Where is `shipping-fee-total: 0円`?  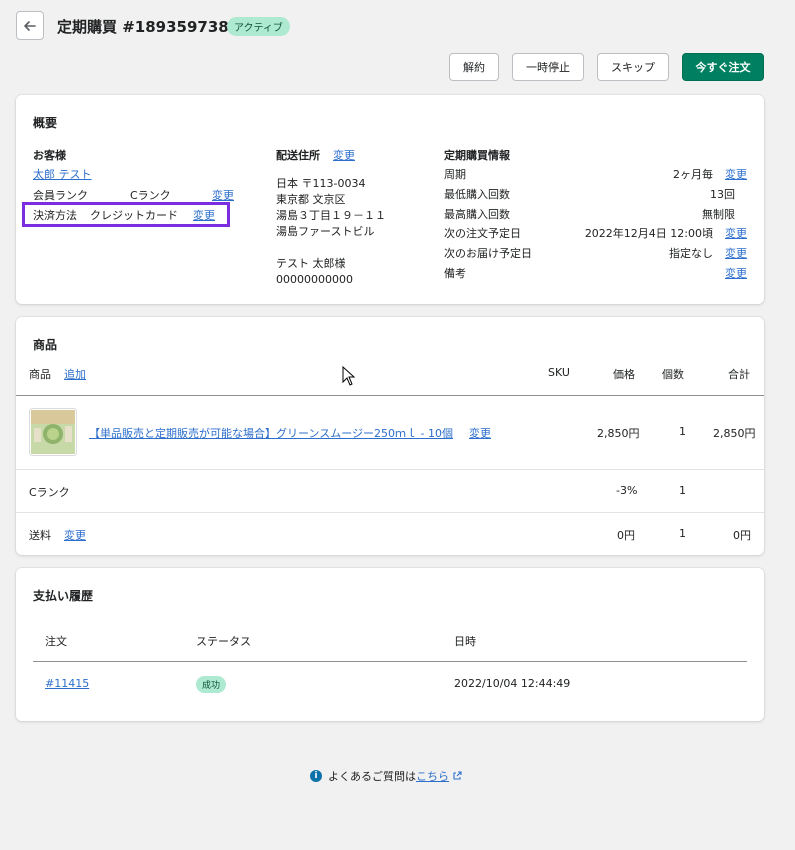 shipping-fee-total: 0円 is located at coordinates (742, 535).